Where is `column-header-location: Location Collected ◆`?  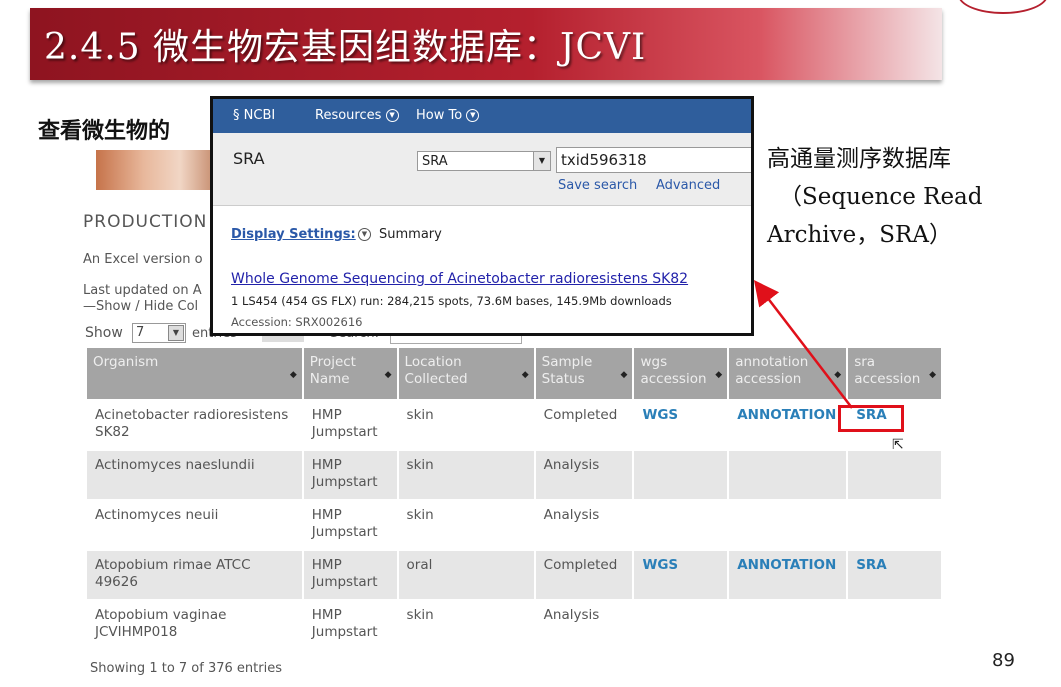
column-header-location: Location Collected ◆ is located at coordinates (466, 373).